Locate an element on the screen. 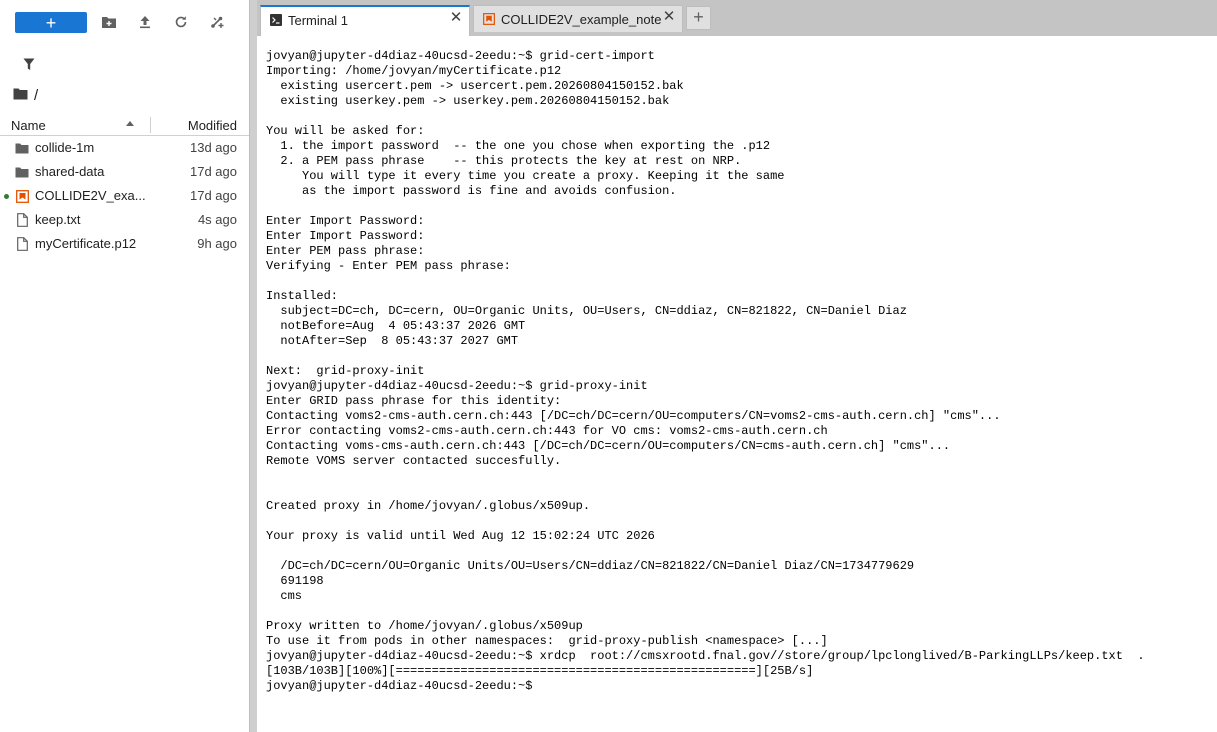 The width and height of the screenshot is (1217, 732). file-row-collide-1m: collide-1m 13d ago is located at coordinates (124, 148).